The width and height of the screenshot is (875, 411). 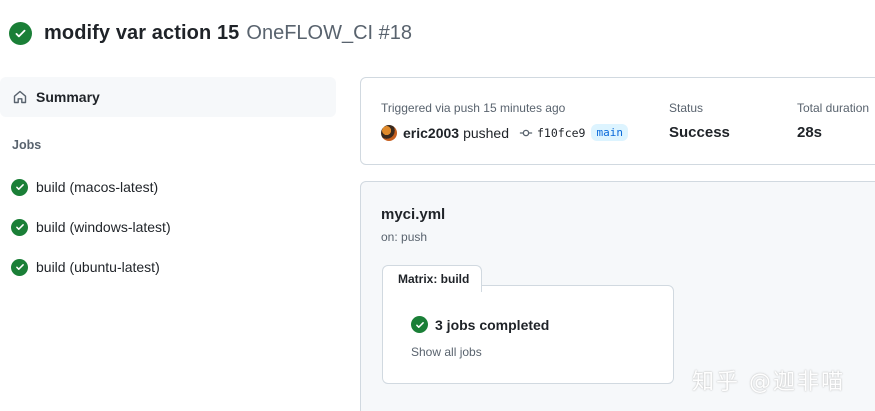 I want to click on watermark: 知乎 @迦非喵, so click(x=768, y=382).